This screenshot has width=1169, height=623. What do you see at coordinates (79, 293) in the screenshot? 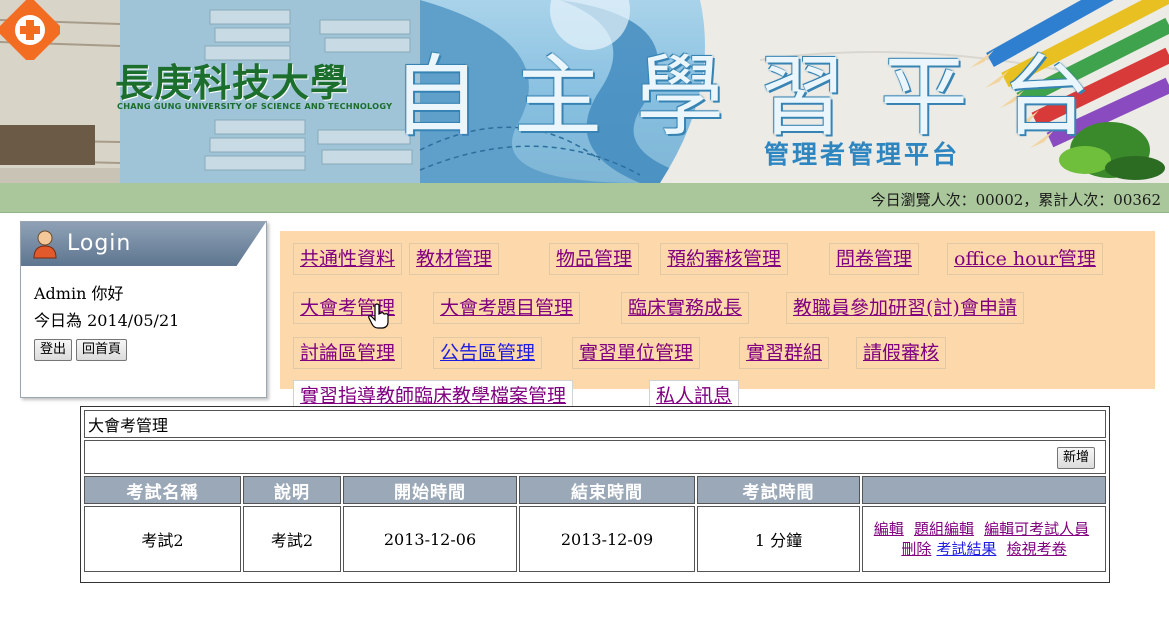
I see `login-greeting: Admin 你好` at bounding box center [79, 293].